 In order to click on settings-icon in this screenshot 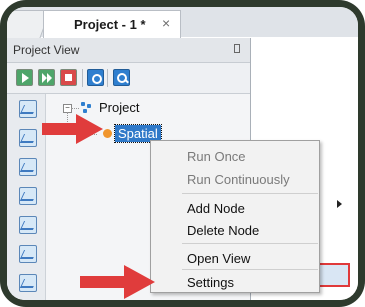, I will do `click(95, 77)`.